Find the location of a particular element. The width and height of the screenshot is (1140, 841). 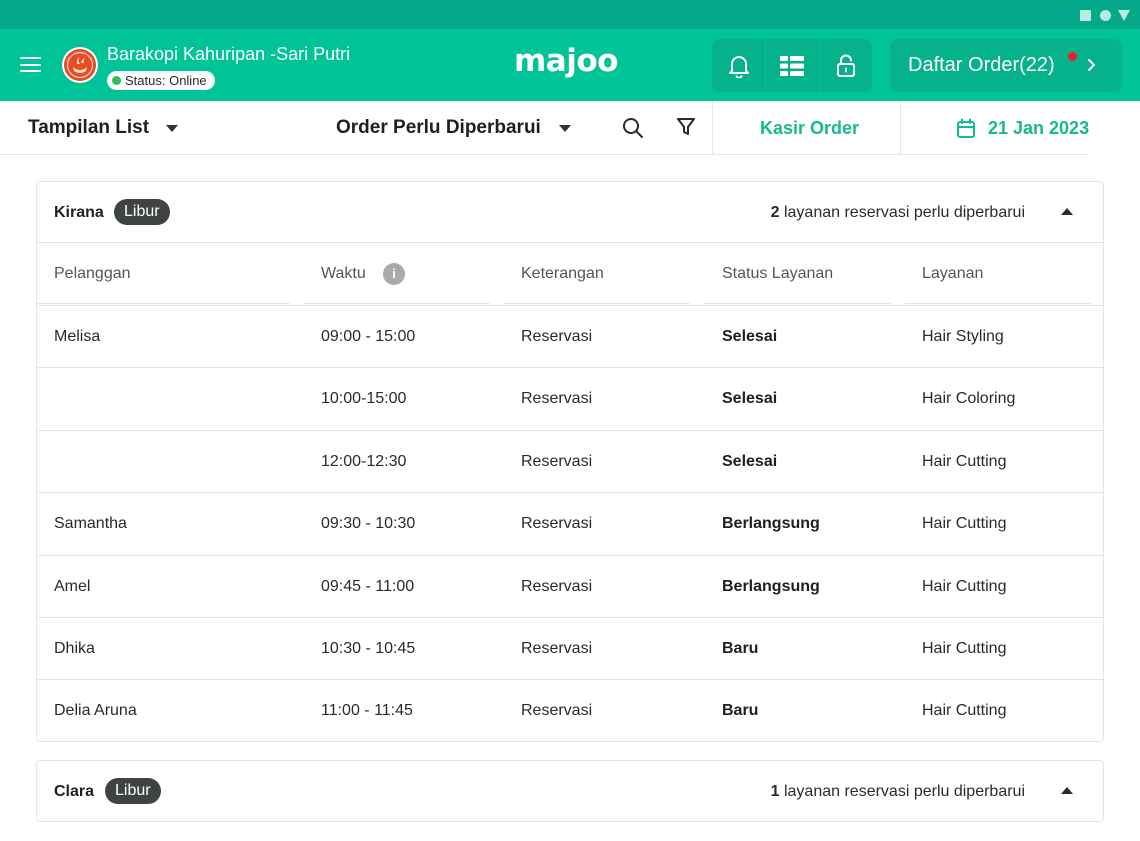

cell-waktu: 09:00 - 15:00 is located at coordinates (368, 336).